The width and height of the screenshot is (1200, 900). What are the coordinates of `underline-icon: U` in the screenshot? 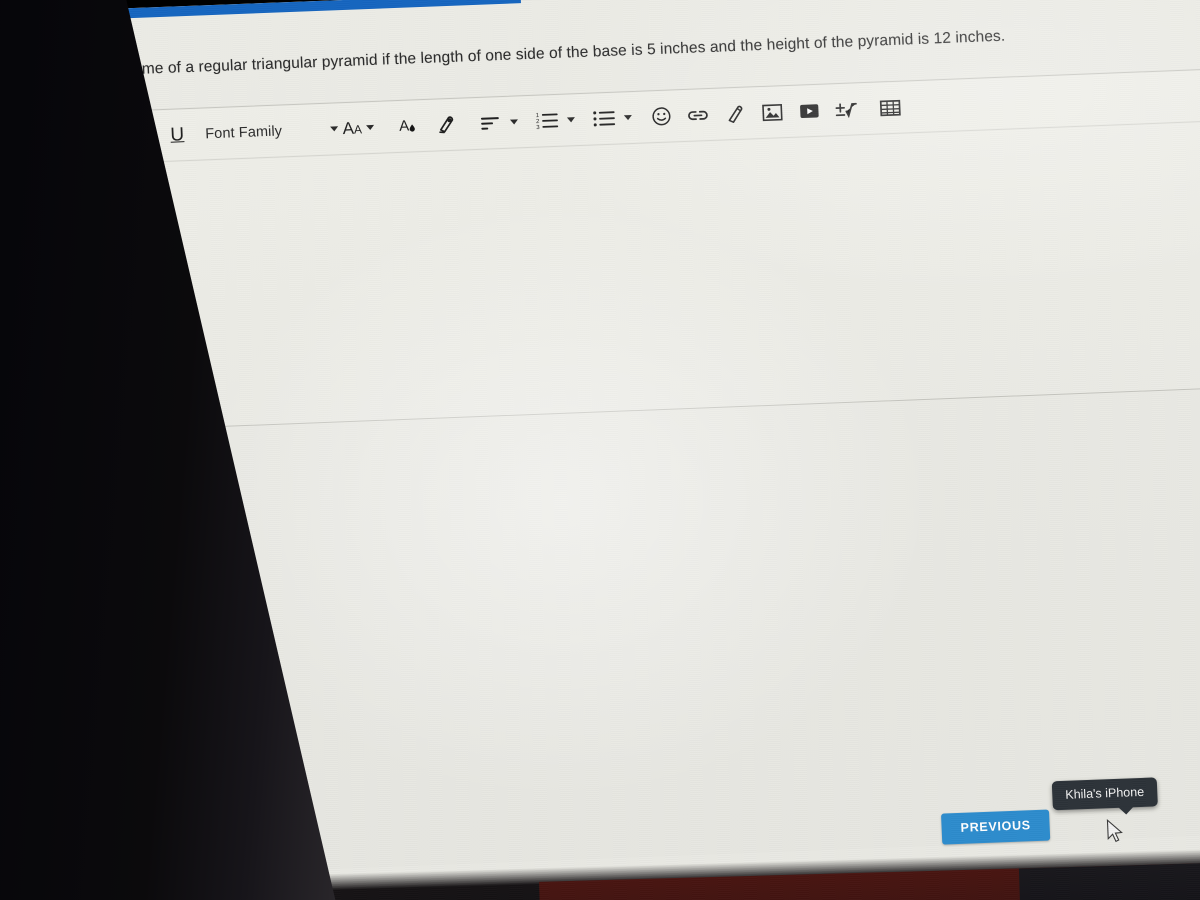 It's located at (177, 135).